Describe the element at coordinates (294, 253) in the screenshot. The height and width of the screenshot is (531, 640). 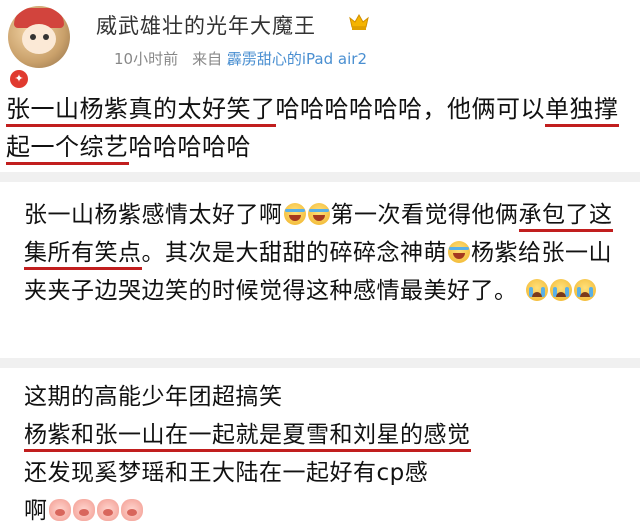
I see `comment-segment: 。其次是大甜甜的碎碎念神萌` at that location.